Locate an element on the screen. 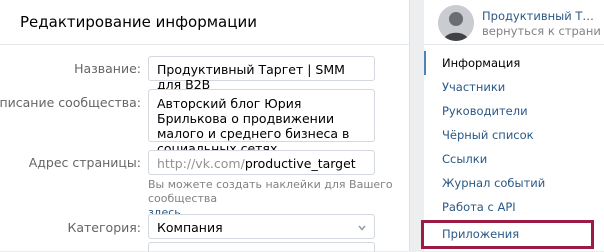  address-input: http://vk.com/productive_target is located at coordinates (261, 162).